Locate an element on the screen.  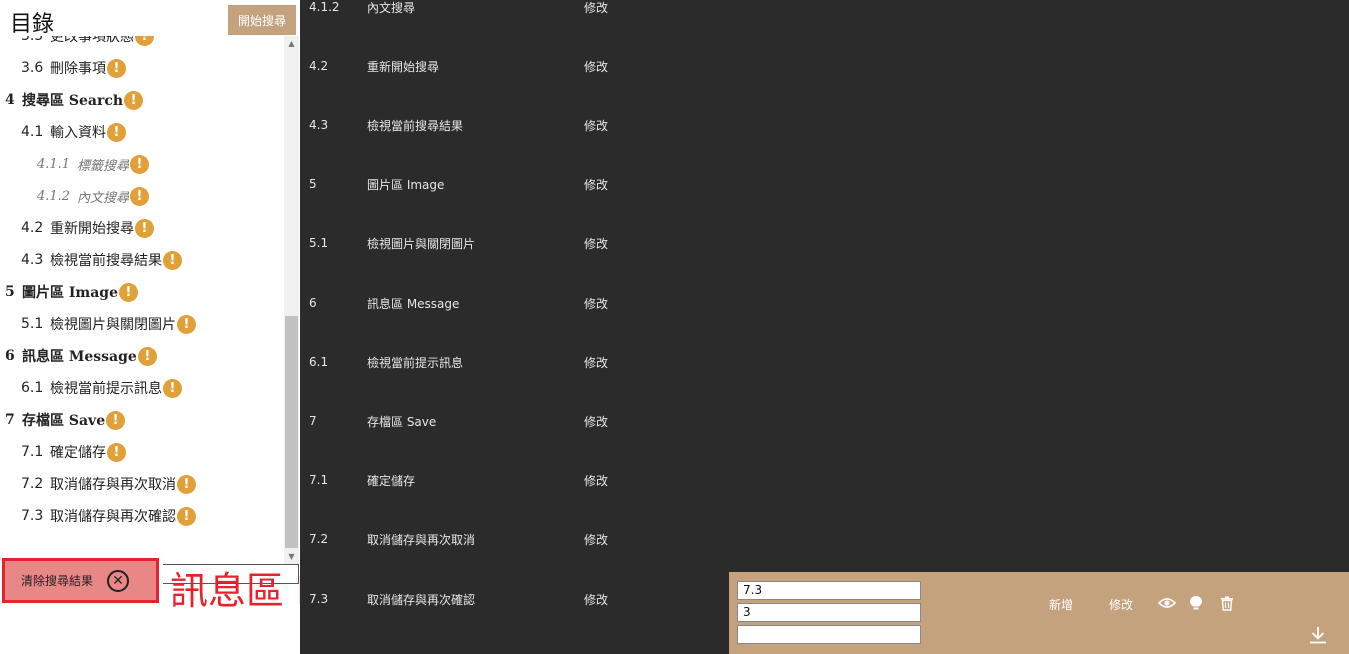
toc-item-label: 刪除事項 is located at coordinates (78, 69).